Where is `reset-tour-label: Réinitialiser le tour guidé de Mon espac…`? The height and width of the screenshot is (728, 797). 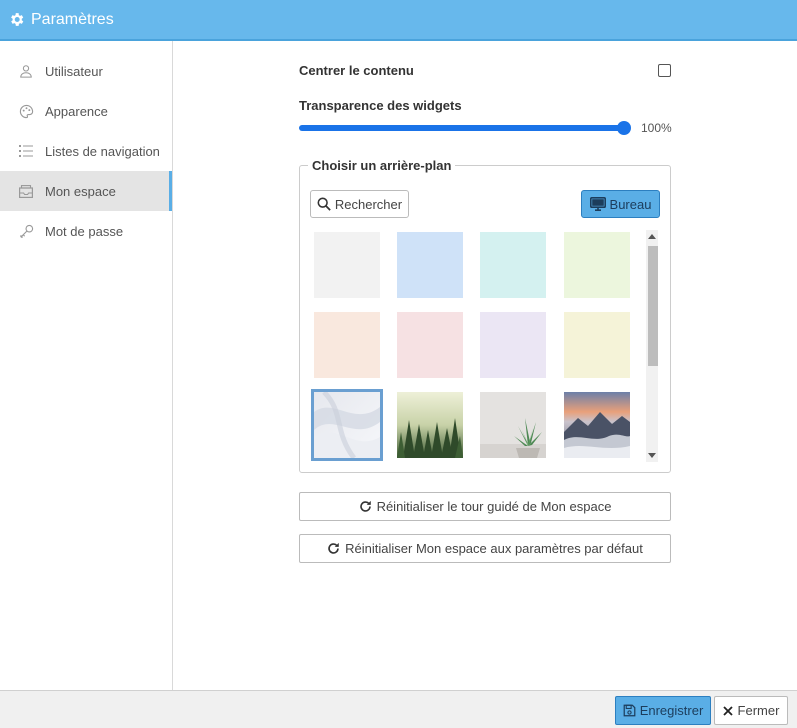 reset-tour-label: Réinitialiser le tour guidé de Mon espac… is located at coordinates (494, 506).